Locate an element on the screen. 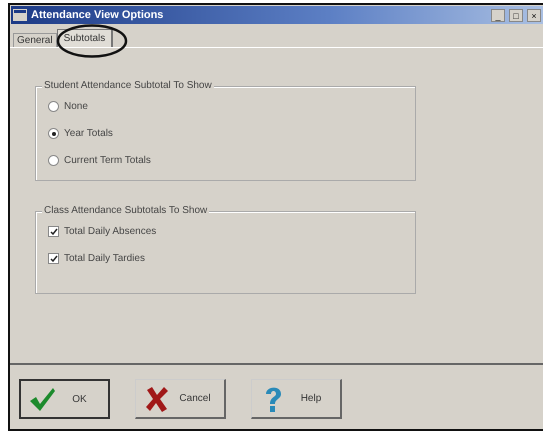 This screenshot has width=543, height=433. radio-label: None is located at coordinates (76, 106).